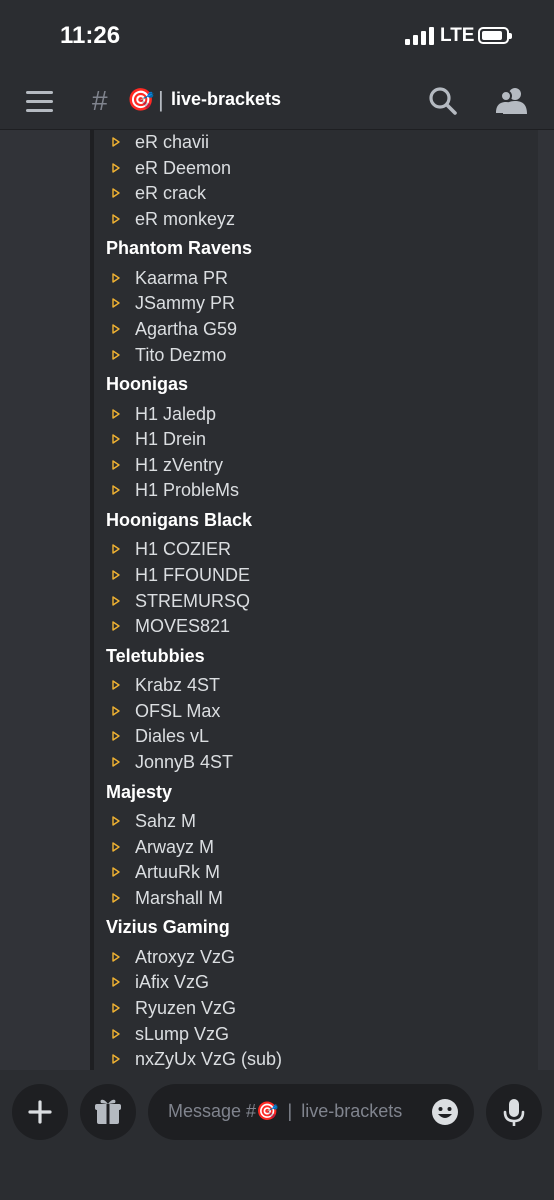 This screenshot has width=554, height=1200. What do you see at coordinates (226, 99) in the screenshot?
I see `channel-name: live-brackets` at bounding box center [226, 99].